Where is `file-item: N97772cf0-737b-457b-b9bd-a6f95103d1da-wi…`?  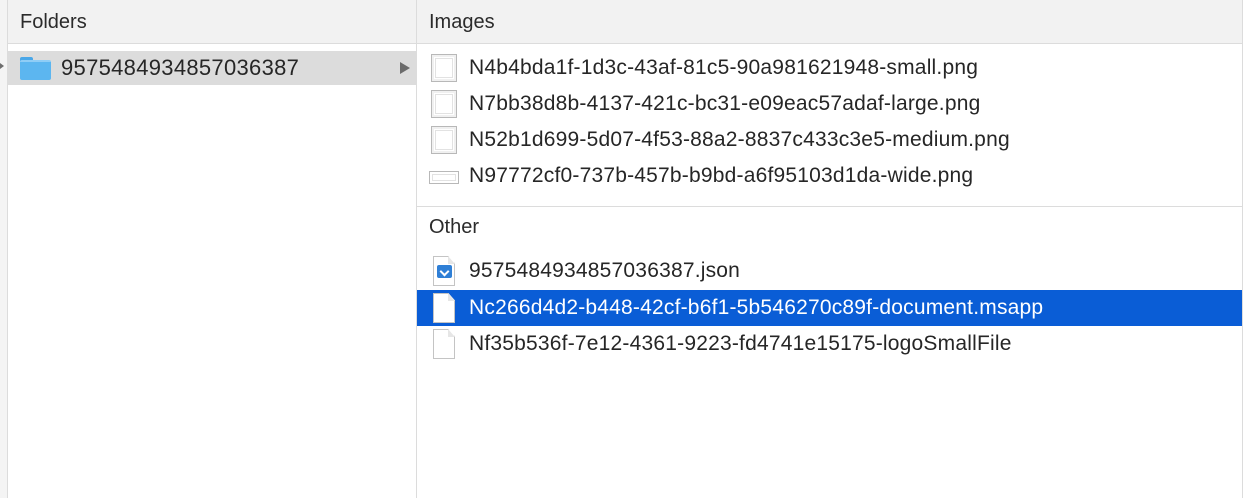 file-item: N97772cf0-737b-457b-b9bd-a6f95103d1da-wi… is located at coordinates (829, 176).